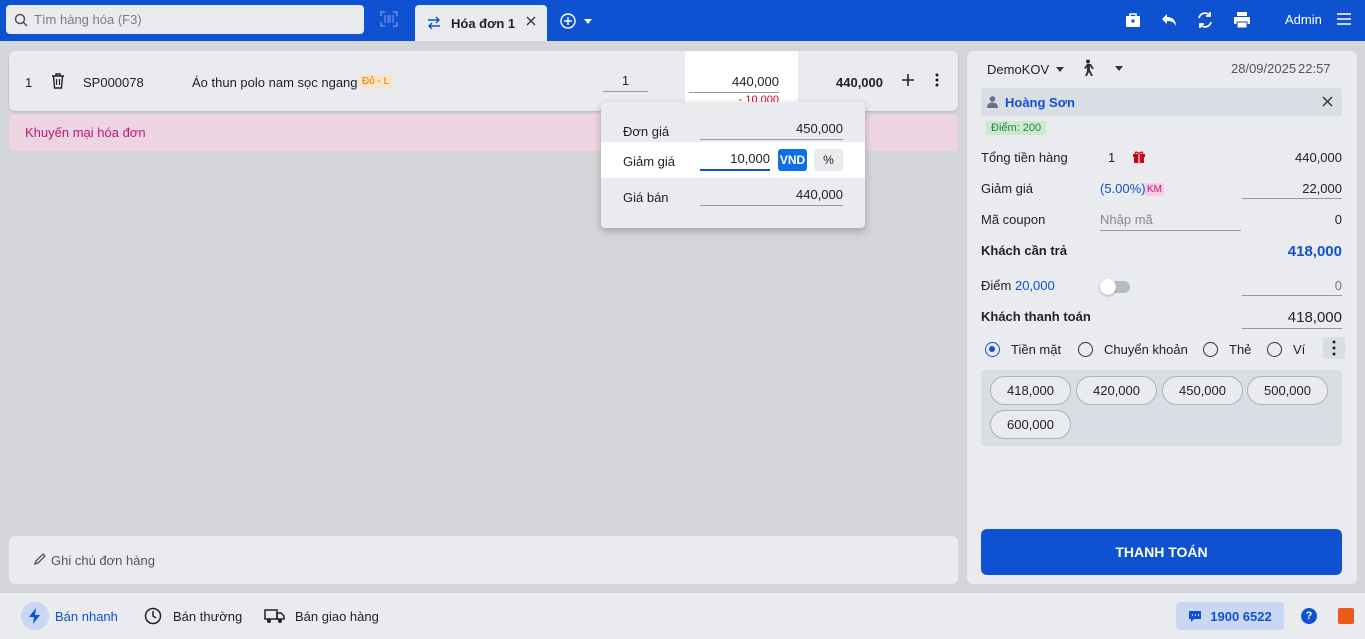 Image resolution: width=1365 pixels, height=639 pixels. What do you see at coordinates (58, 81) in the screenshot?
I see `trash-icon` at bounding box center [58, 81].